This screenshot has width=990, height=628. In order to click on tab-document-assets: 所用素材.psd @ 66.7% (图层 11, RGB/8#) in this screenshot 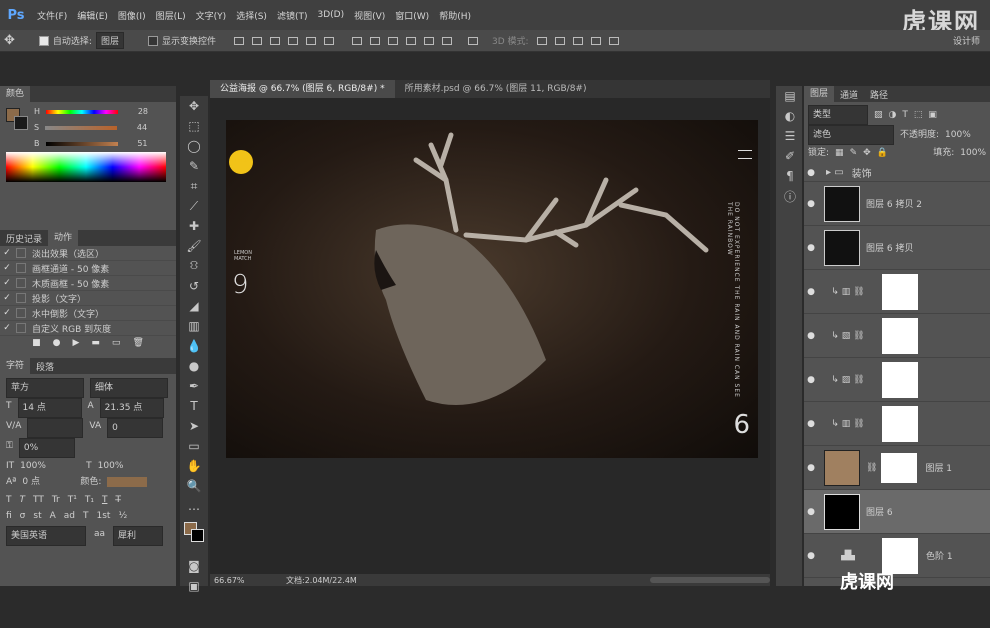, I will do `click(496, 89)`.